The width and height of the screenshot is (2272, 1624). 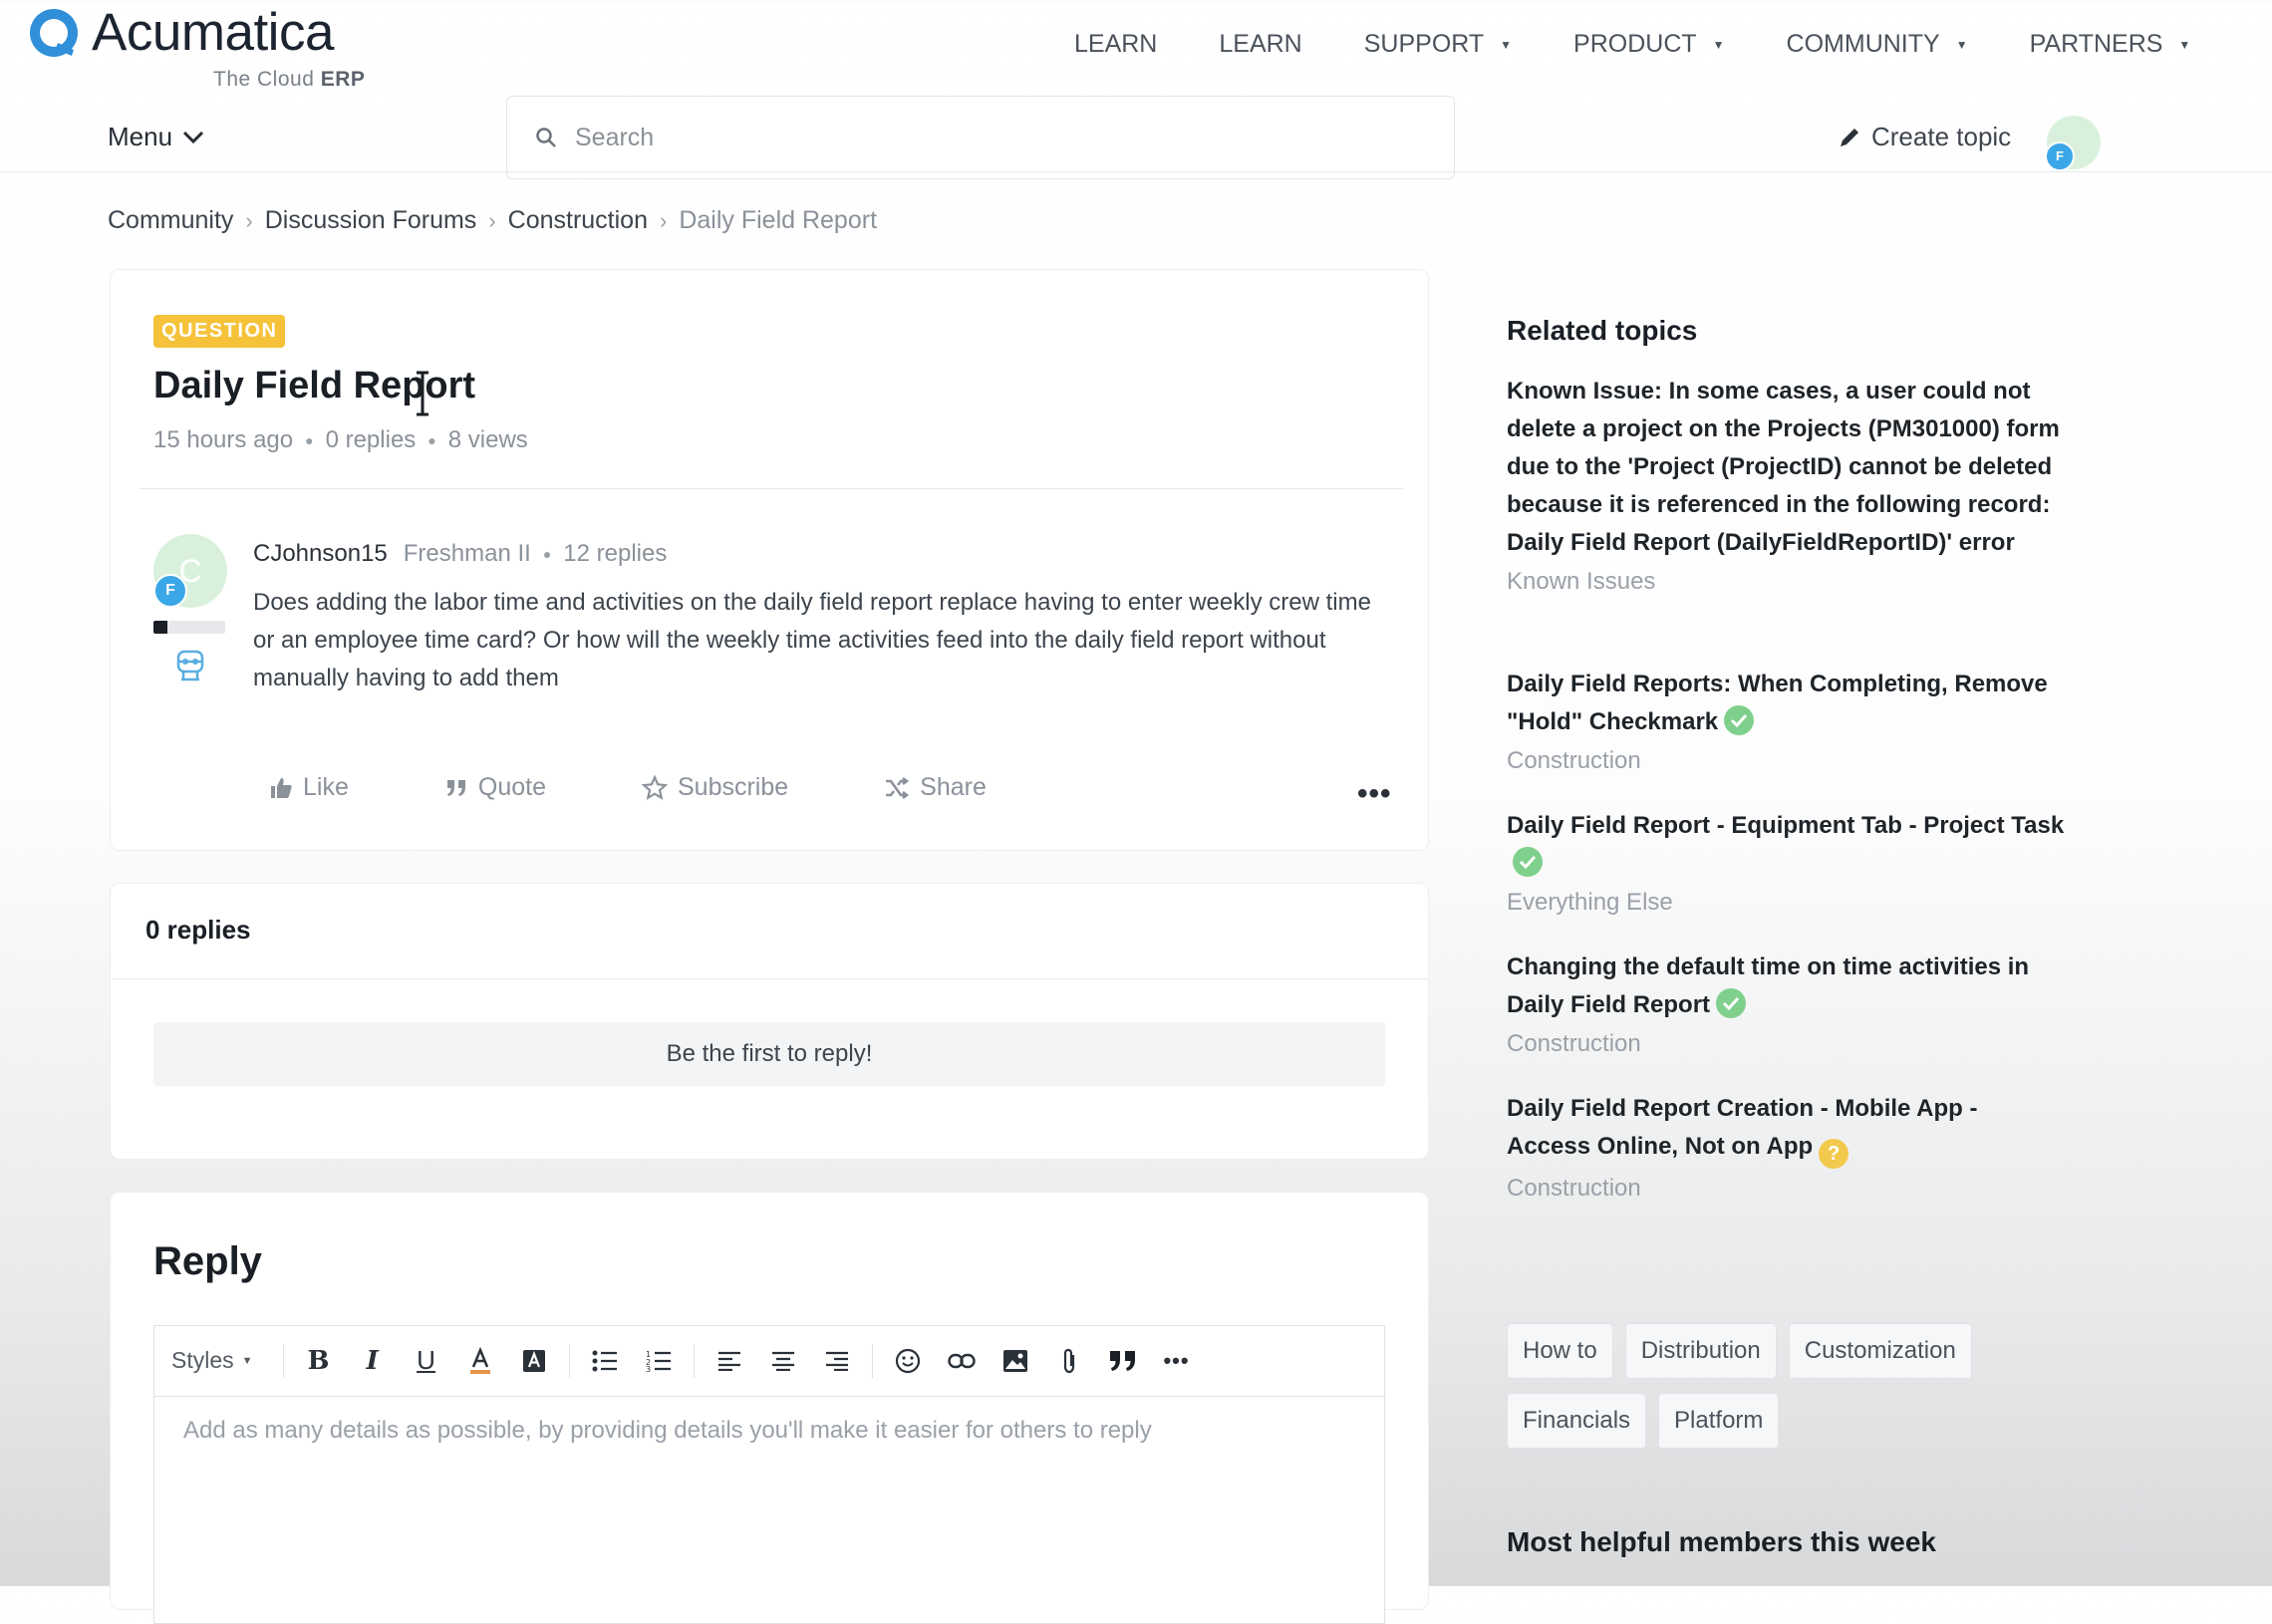 I want to click on create-topic-label: Create topic, so click(x=1942, y=136).